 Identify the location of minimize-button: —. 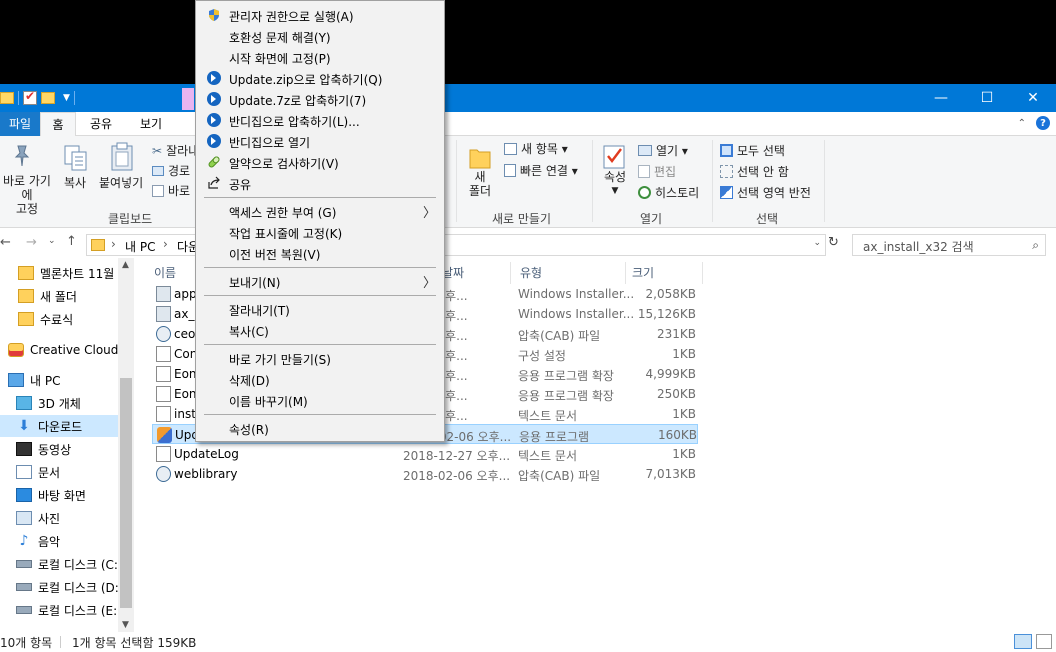
(941, 98).